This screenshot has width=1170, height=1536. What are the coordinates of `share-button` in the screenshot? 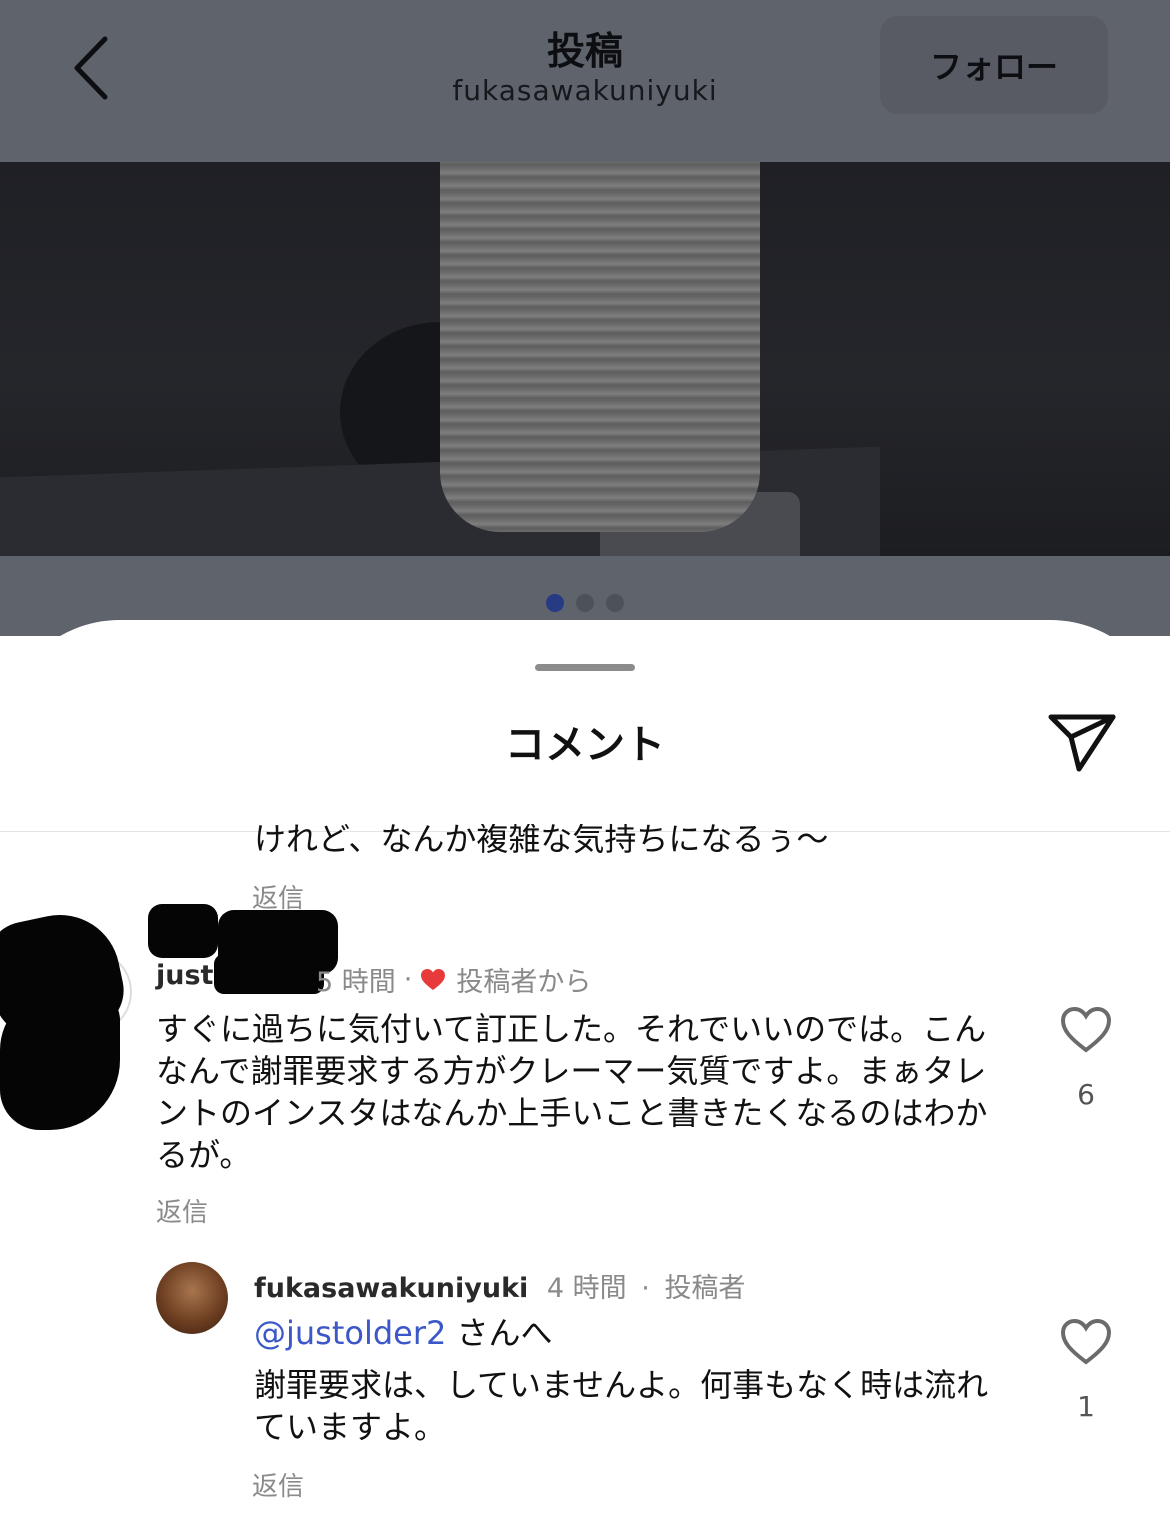 It's located at (1082, 742).